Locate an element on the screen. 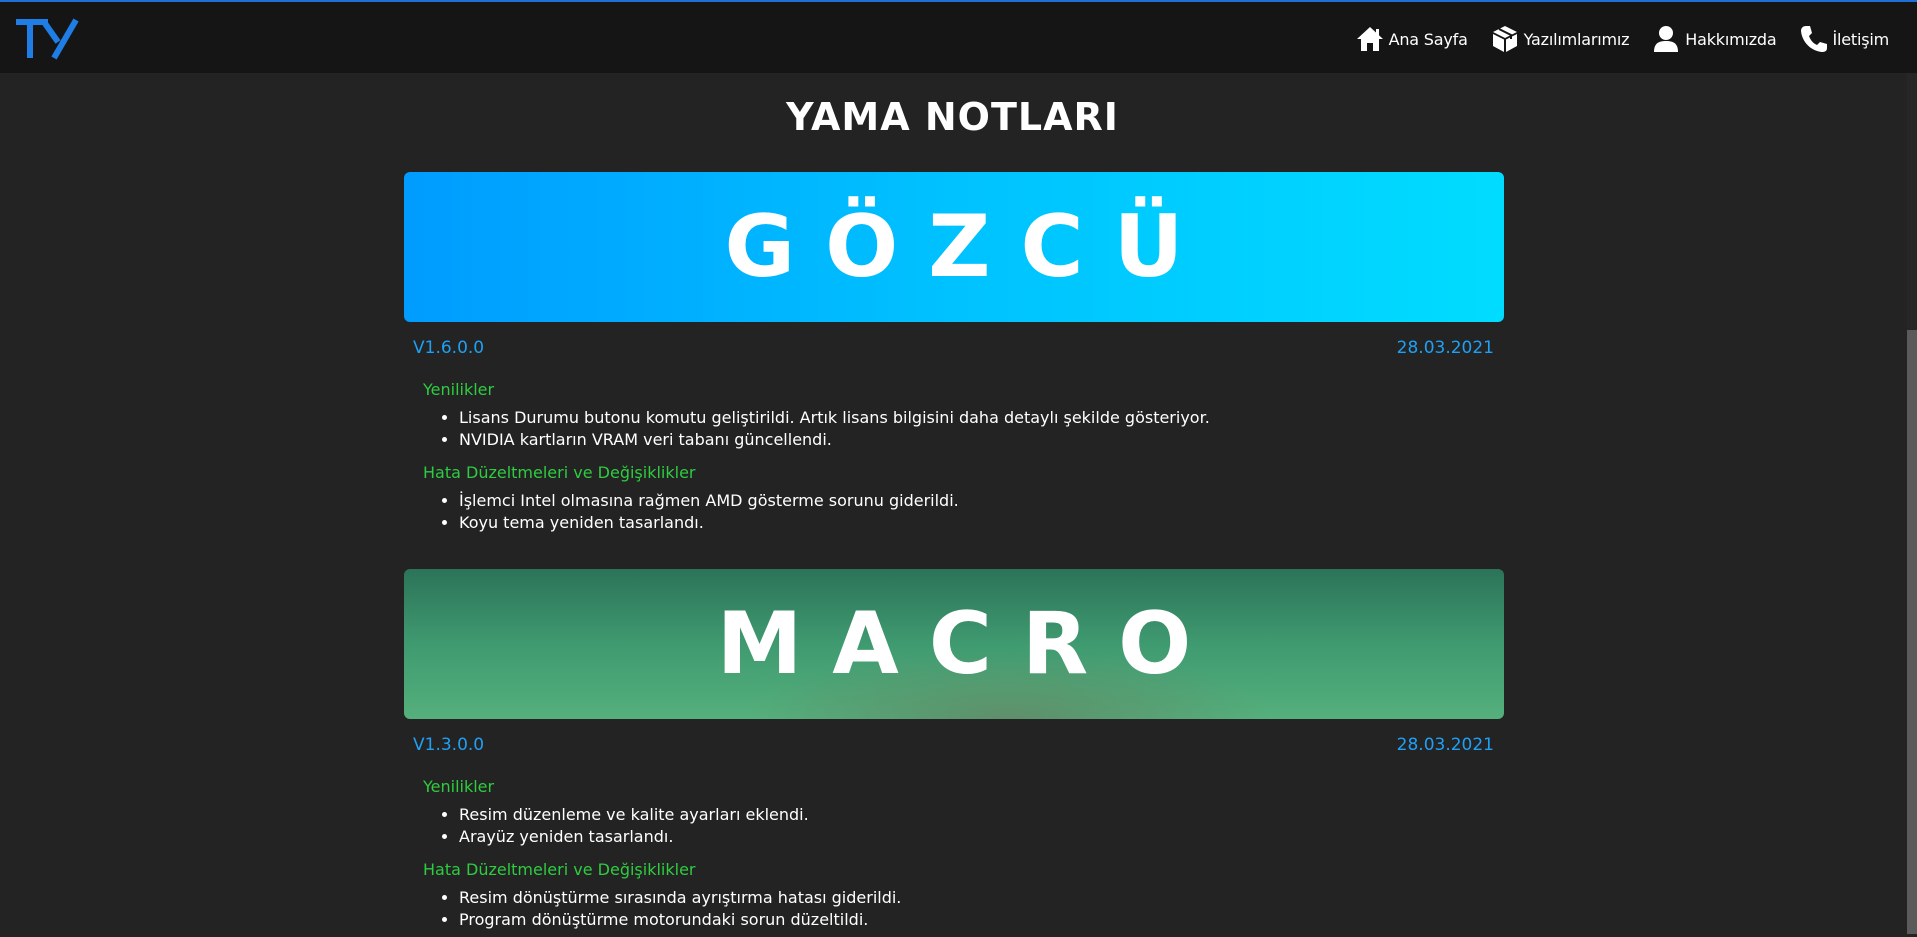 Image resolution: width=1917 pixels, height=937 pixels. release-banner: GÖZCÜ is located at coordinates (954, 247).